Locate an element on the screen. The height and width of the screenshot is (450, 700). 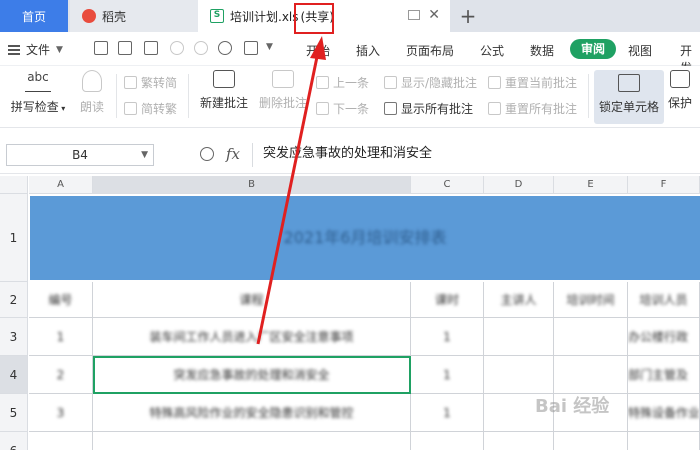
delete-comment-icon is located at coordinates (283, 79).